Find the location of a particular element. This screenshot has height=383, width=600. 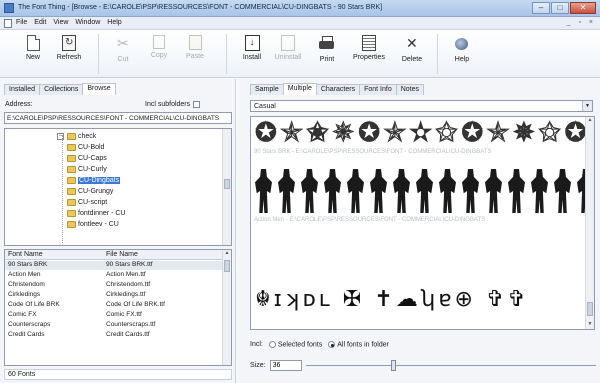

size-row: Size: is located at coordinates (423, 365).